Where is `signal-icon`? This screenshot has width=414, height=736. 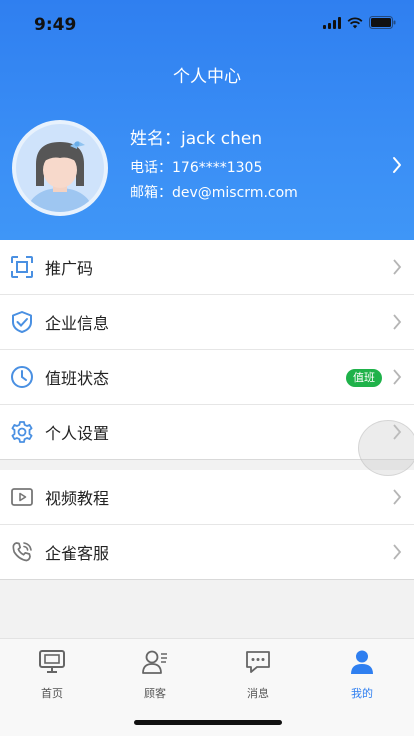 signal-icon is located at coordinates (332, 22).